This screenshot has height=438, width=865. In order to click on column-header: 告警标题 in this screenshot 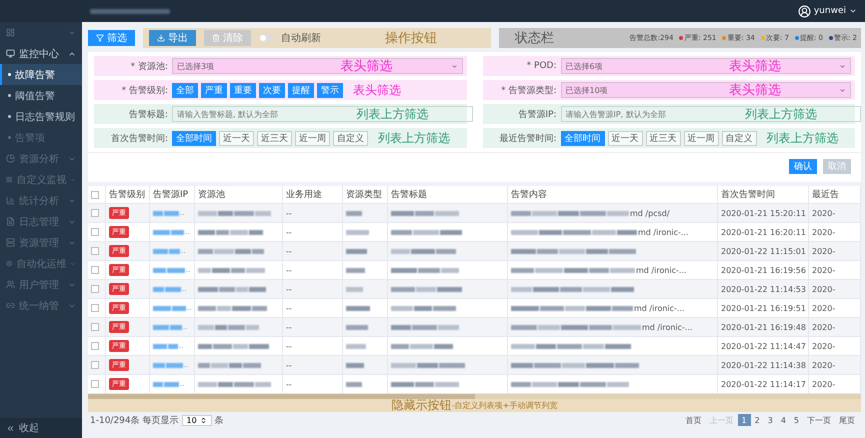, I will do `click(448, 195)`.